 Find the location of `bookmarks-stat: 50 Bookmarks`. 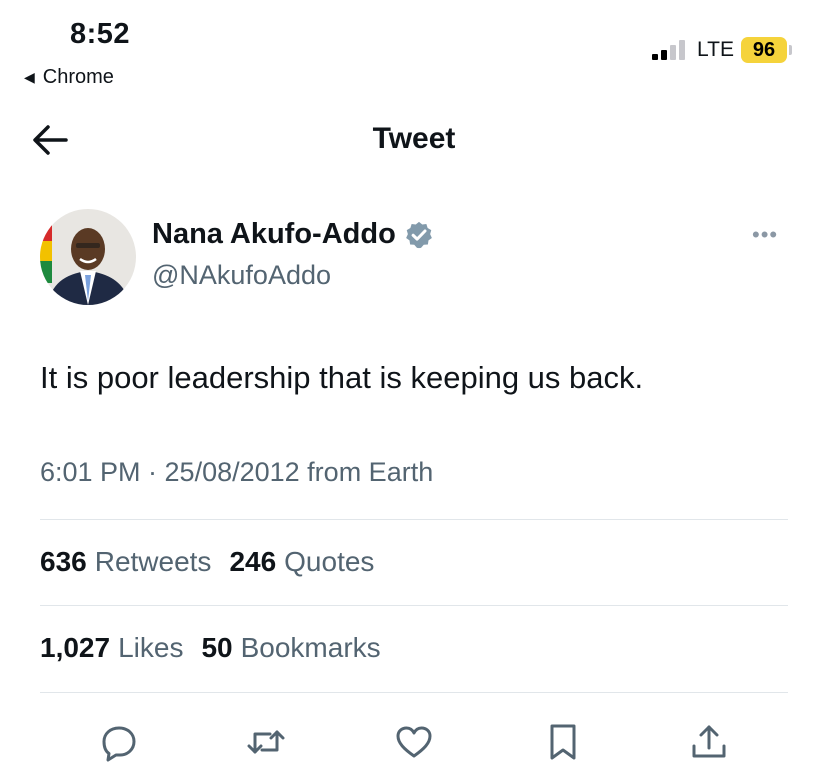

bookmarks-stat: 50 Bookmarks is located at coordinates (290, 648).